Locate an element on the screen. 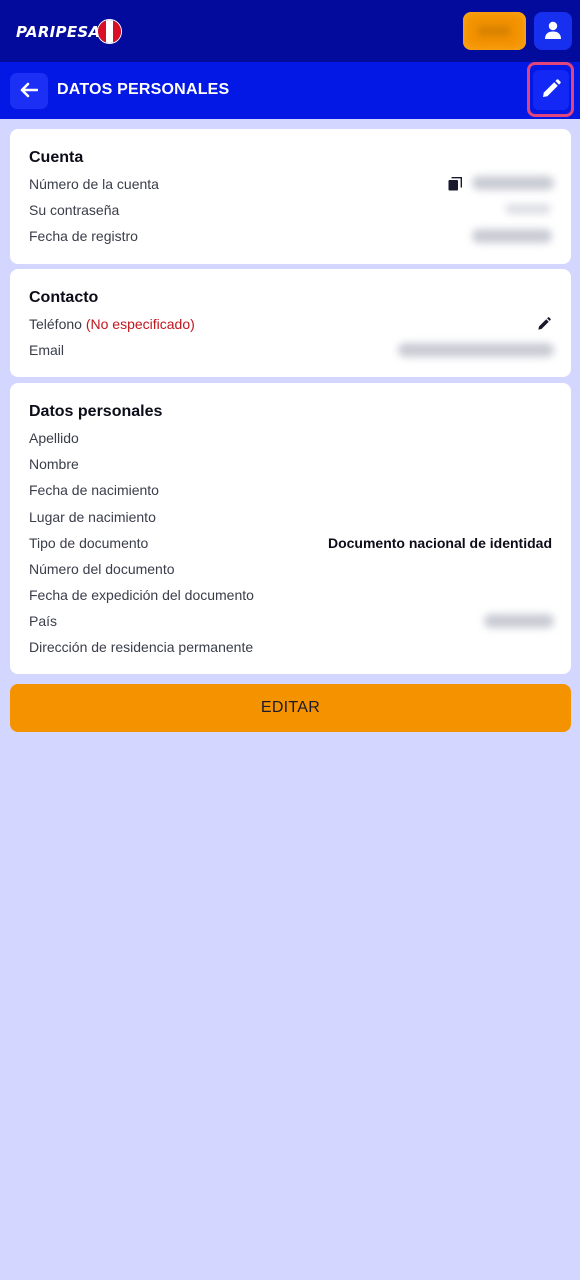 This screenshot has height=1280, width=580. personal-card-title: Datos personales is located at coordinates (96, 411).